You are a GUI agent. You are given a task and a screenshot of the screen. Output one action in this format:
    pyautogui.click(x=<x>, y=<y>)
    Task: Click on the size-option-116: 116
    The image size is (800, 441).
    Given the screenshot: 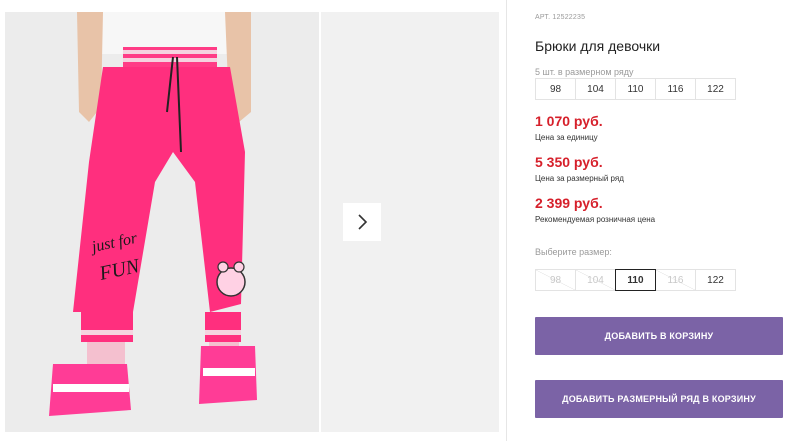 What is the action you would take?
    pyautogui.click(x=675, y=280)
    